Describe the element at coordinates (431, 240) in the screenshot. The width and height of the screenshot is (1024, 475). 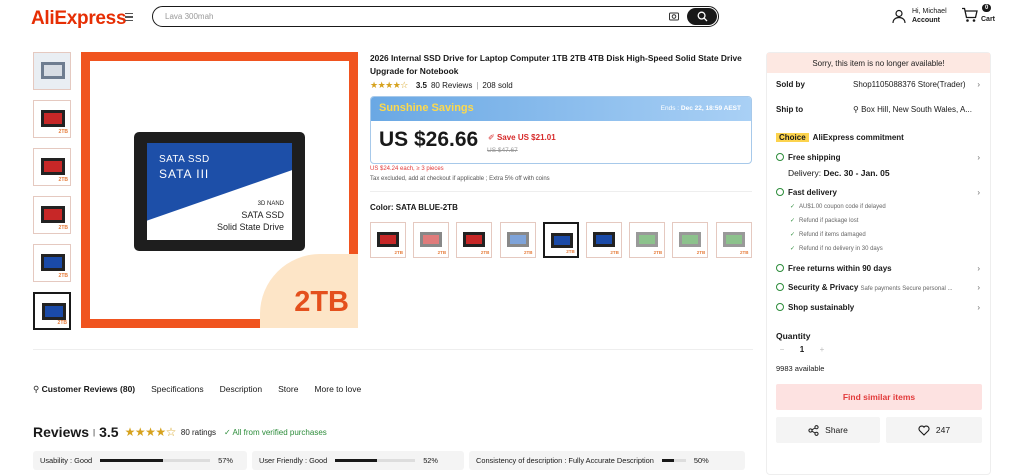
I see `swatch-red-2: 2TB` at that location.